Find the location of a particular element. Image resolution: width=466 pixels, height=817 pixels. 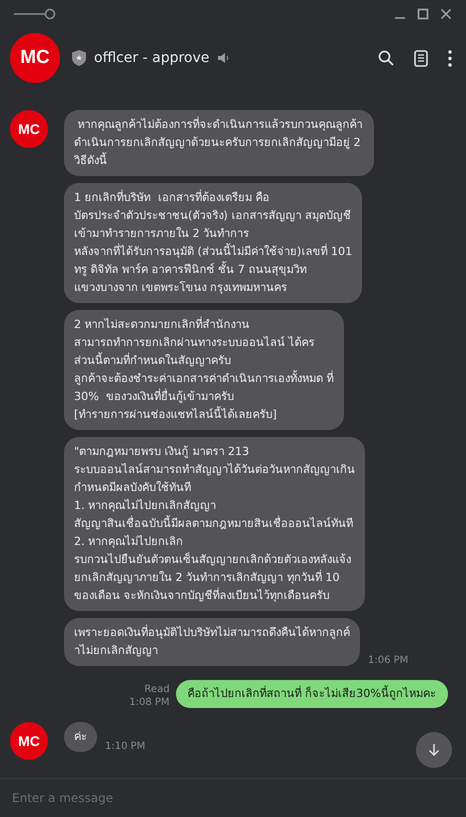

message-bubble: 1 ยกเลิกที่บริษัท เอกสารที่ต้องเตรียม คือ บัตรประจำตัวประชาชน(ตัวจริง) เอกสารสัญญา สมุดบัญชี เข้ามาทำรายการภายใน 2 วันทำการ หลังจากที่ได้รับการอนุมัติ (ส่วนนี้ไม่มีค่าใช้จ่าย)เลขที่ 101 ทรู ดิจิทัล พาร์ค อาคารฟีนิกซ์ ชั้น 7 ถนนสุขุมวิท แขวงบางจาก เขตพระโขนง กรุงเทพมหานคร is located at coordinates (213, 243).